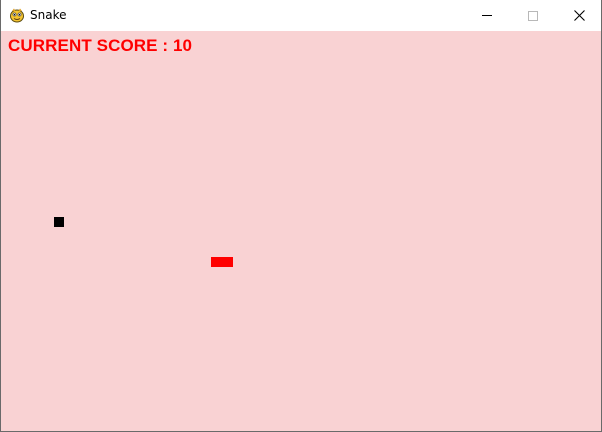 Image resolution: width=602 pixels, height=432 pixels. Describe the element at coordinates (17, 15) in the screenshot. I see `pygame-snake-icon` at that location.